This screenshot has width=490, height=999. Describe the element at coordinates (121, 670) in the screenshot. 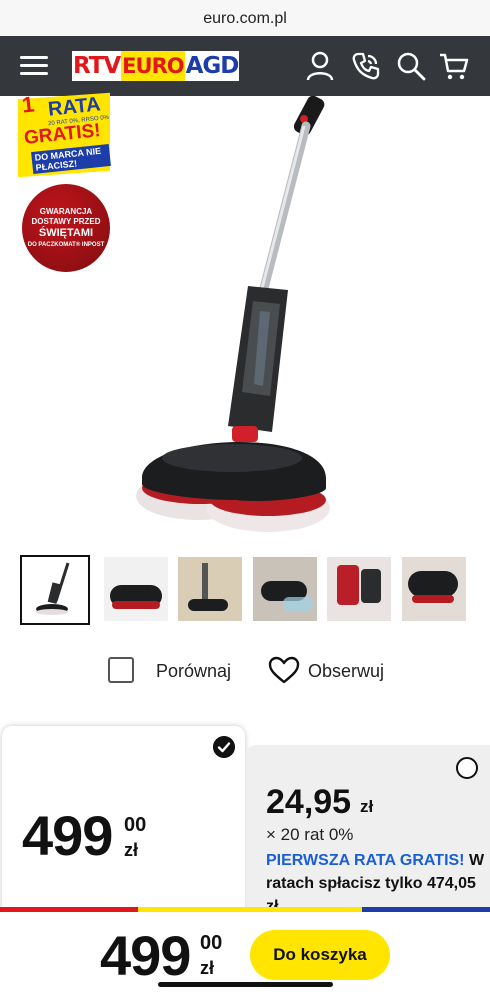

I see `compare-checkbox` at that location.